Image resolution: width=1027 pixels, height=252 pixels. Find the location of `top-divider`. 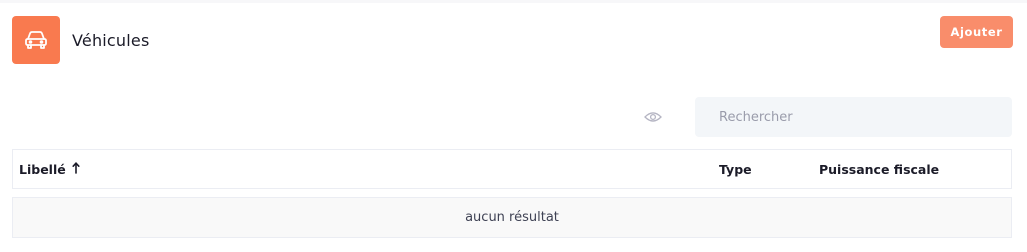

top-divider is located at coordinates (513, 1).